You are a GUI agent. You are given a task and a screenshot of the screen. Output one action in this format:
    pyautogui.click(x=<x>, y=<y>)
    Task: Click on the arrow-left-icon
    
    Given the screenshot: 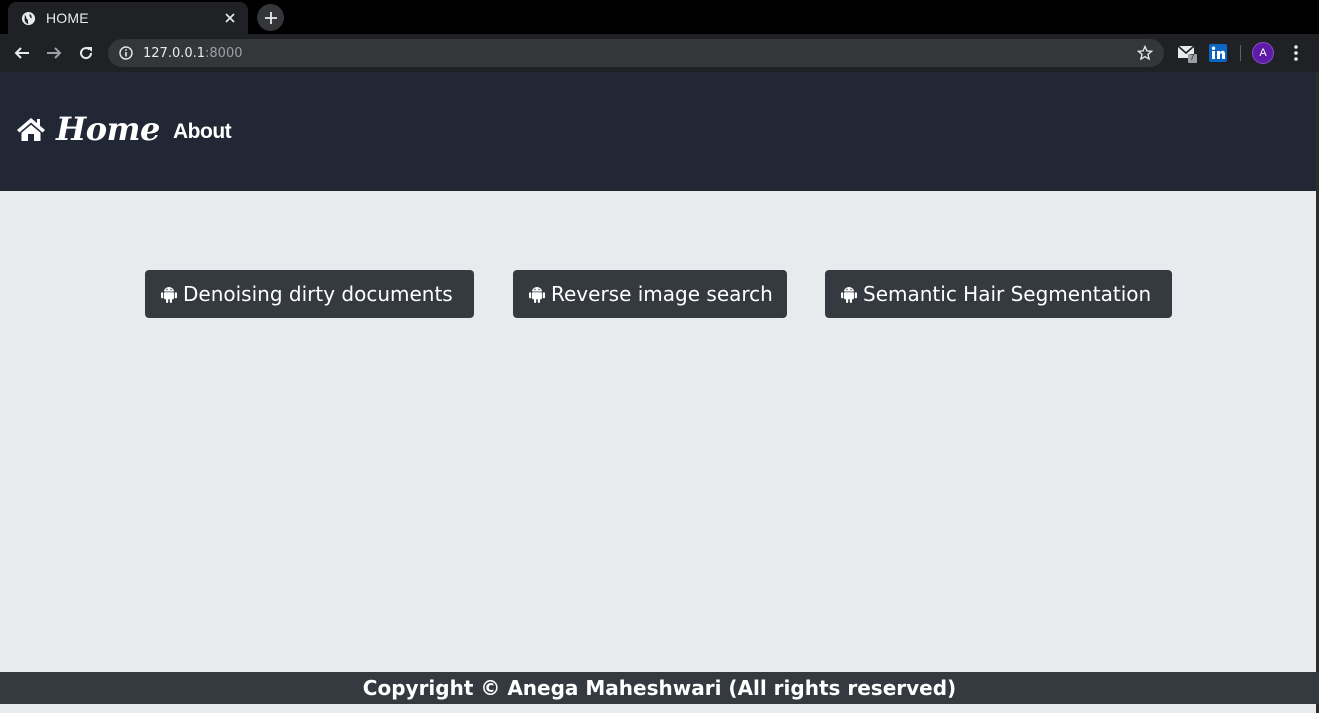 What is the action you would take?
    pyautogui.click(x=21, y=53)
    